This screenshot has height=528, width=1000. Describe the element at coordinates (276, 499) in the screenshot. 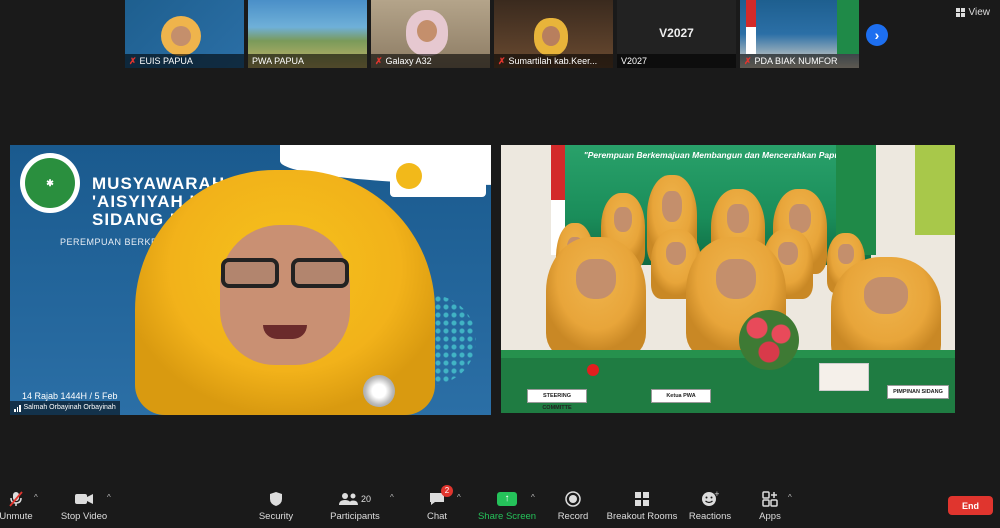

I see `shield-icon` at that location.